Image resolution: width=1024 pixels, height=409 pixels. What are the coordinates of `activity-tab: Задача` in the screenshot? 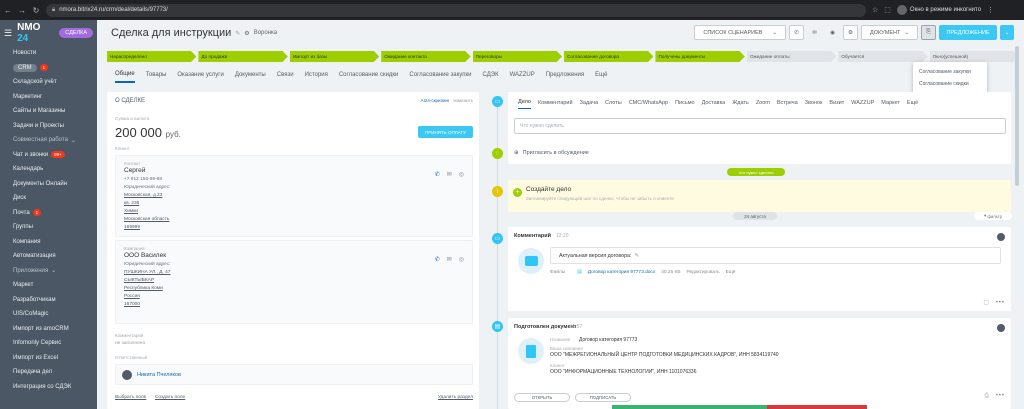 It's located at (589, 104).